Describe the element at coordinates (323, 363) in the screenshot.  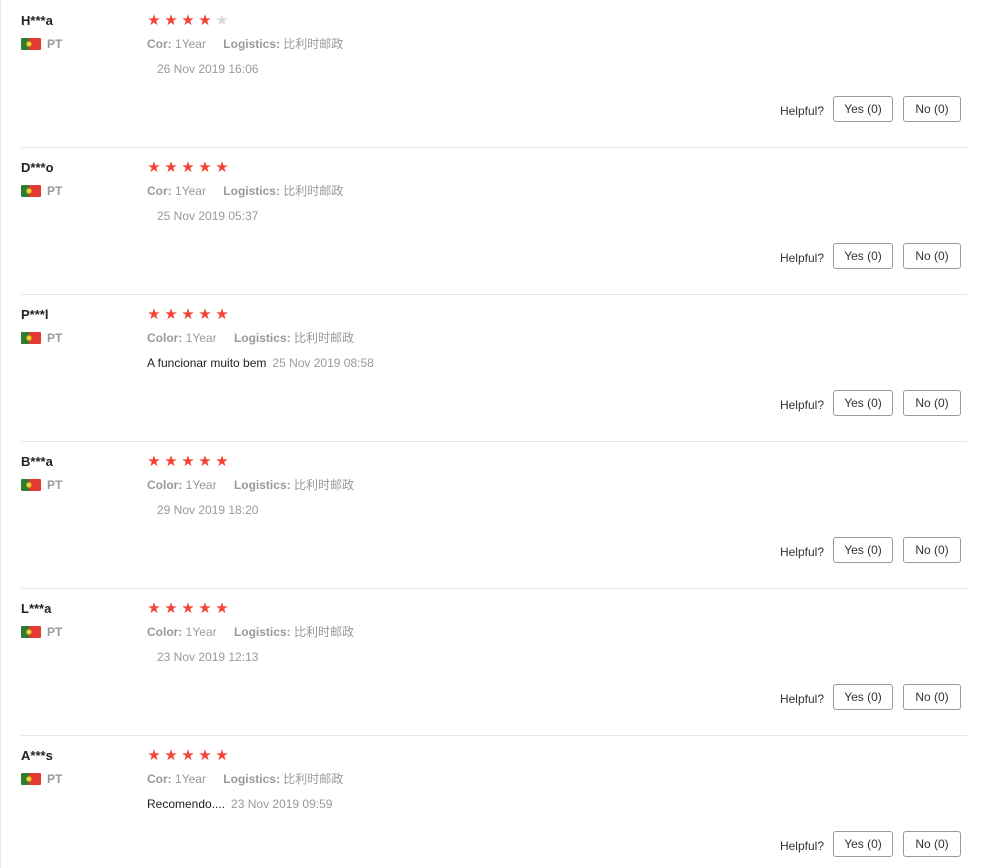
I see `review-date: 25 Nov 2019 08:58` at that location.